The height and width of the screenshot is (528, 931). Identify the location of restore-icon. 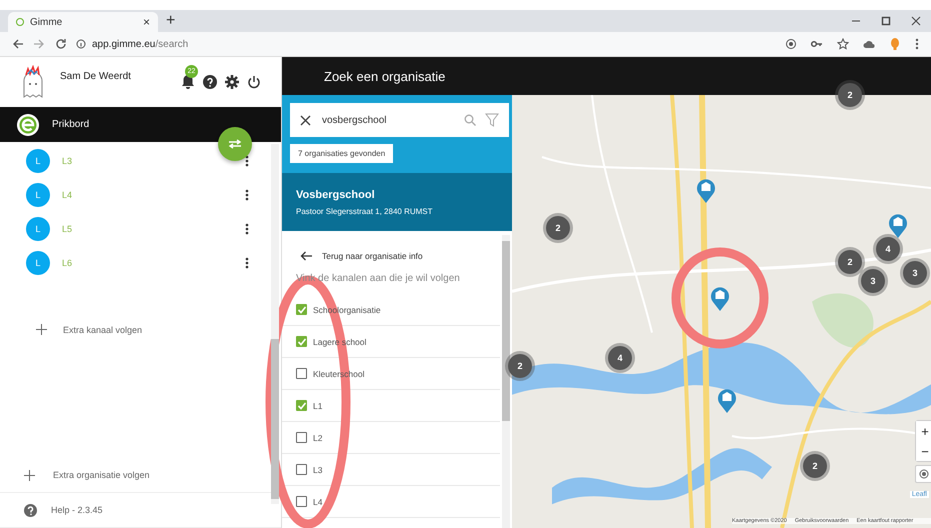
(886, 21).